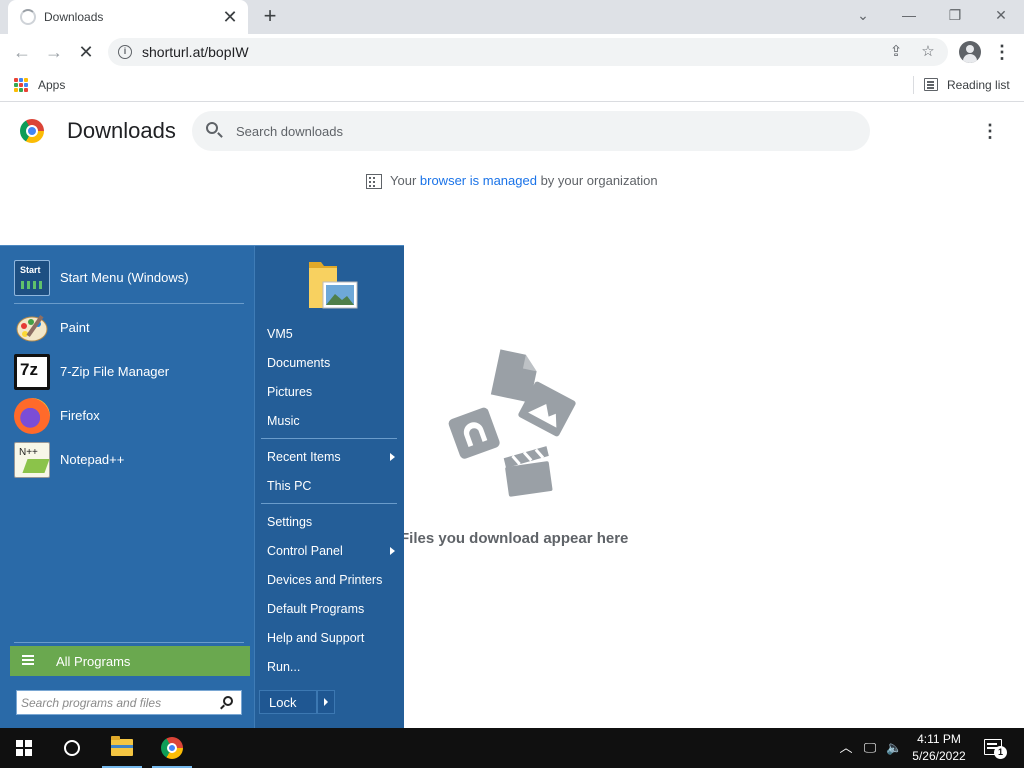 This screenshot has width=1024, height=768. What do you see at coordinates (1000, 752) in the screenshot?
I see `notification-count-badge: 1` at bounding box center [1000, 752].